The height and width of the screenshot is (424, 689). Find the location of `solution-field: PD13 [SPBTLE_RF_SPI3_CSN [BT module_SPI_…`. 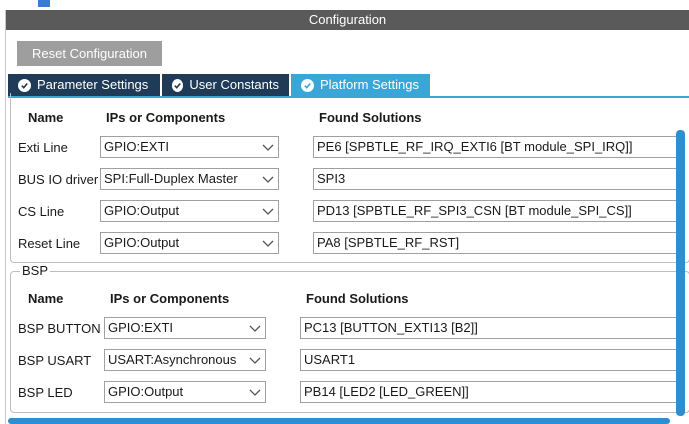

solution-field: PD13 [SPBTLE_RF_SPI3_CSN [BT module_SPI_… is located at coordinates (495, 211).